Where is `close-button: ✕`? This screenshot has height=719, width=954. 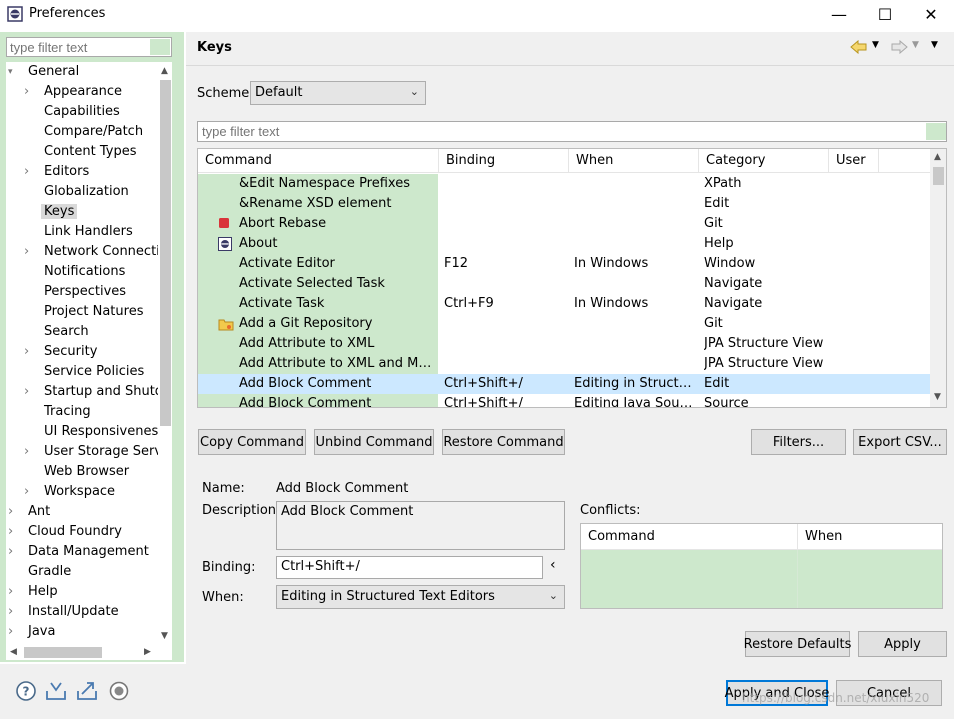 close-button: ✕ is located at coordinates (931, 14).